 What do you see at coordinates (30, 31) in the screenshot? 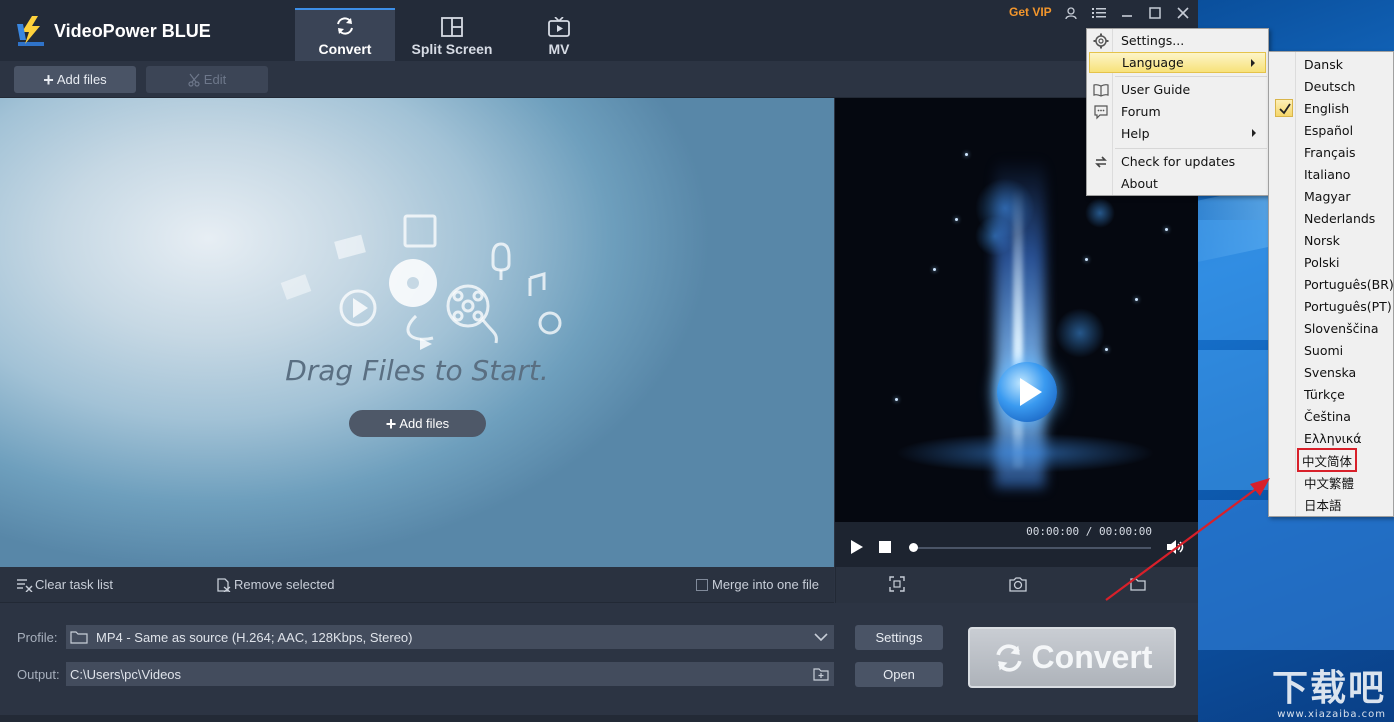
I see `lightning-logo-icon` at bounding box center [30, 31].